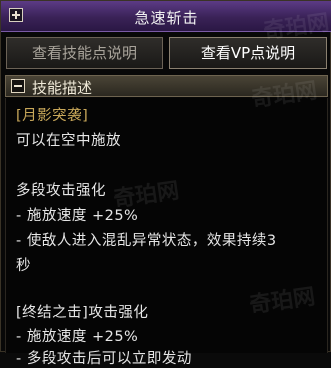  I want to click on description-line: 可以在空中施放, so click(68, 141).